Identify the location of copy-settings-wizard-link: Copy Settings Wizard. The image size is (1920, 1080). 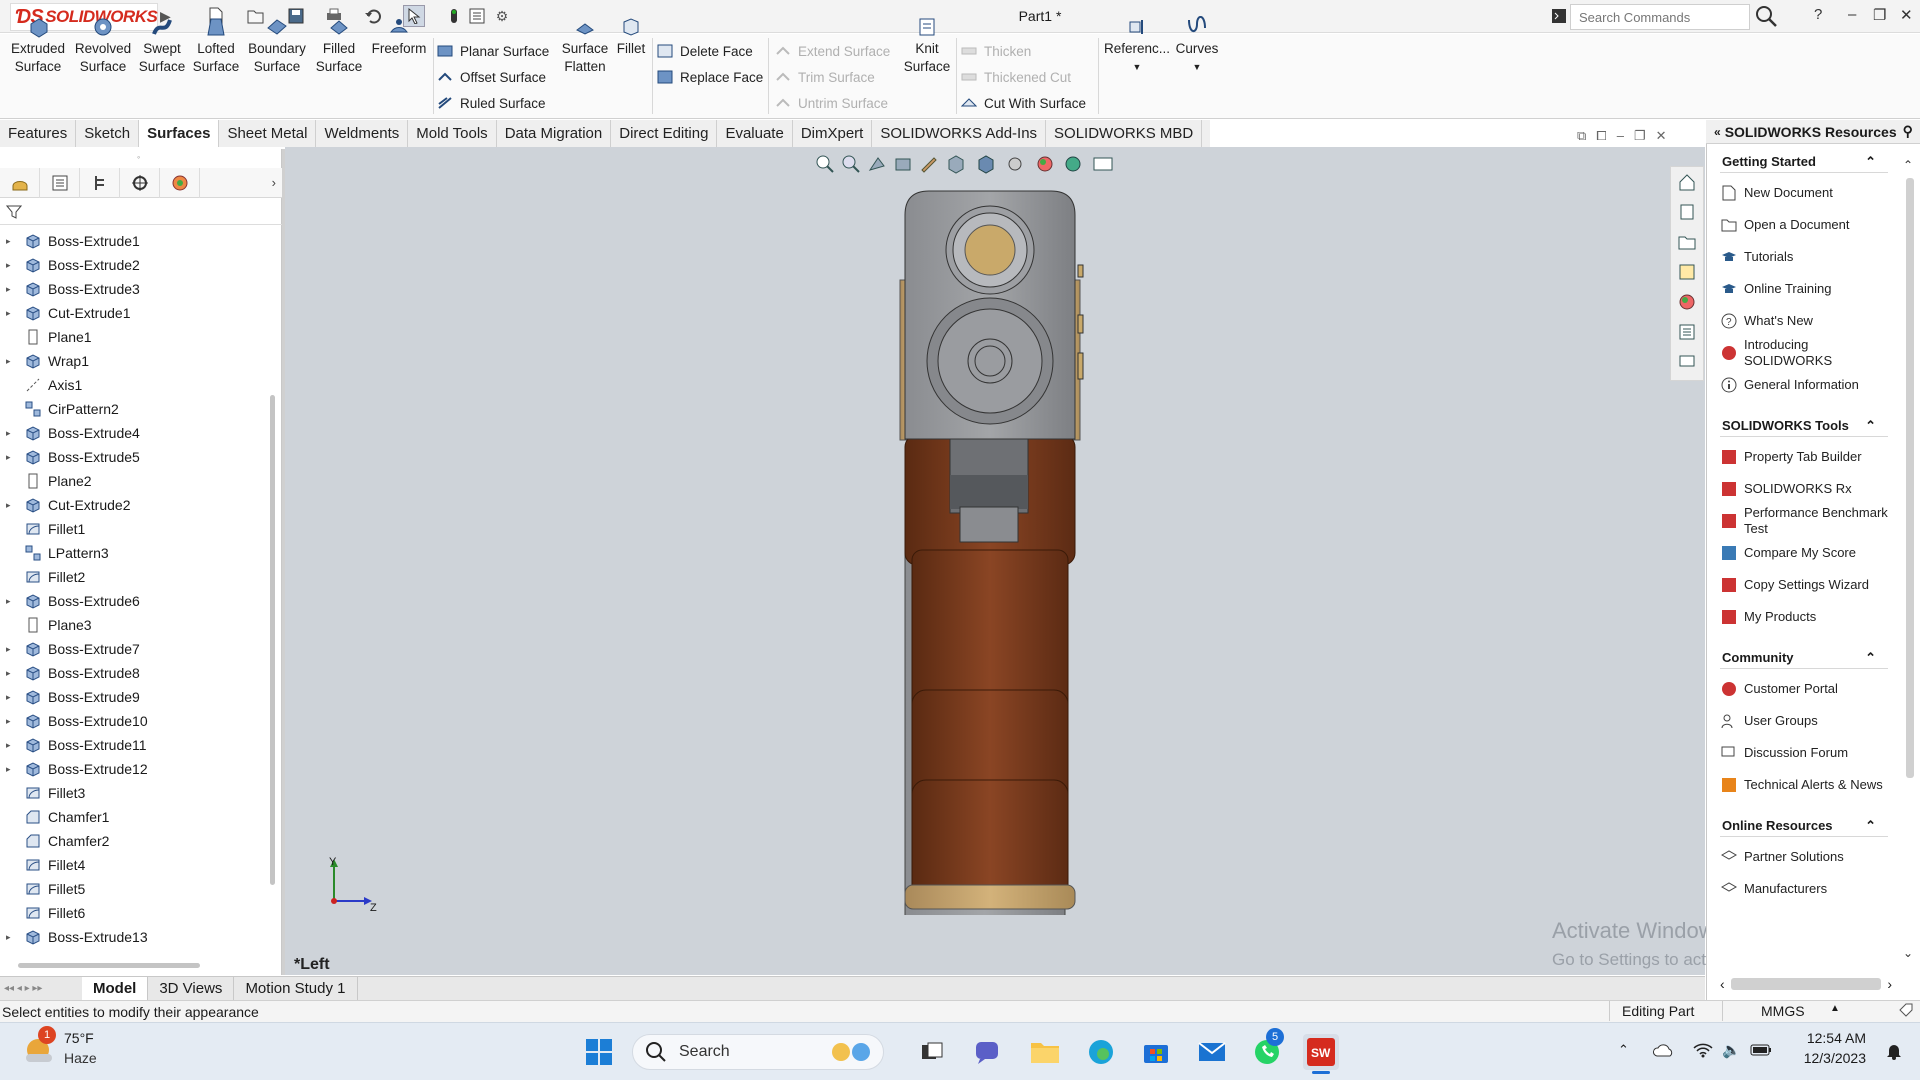
(1804, 585).